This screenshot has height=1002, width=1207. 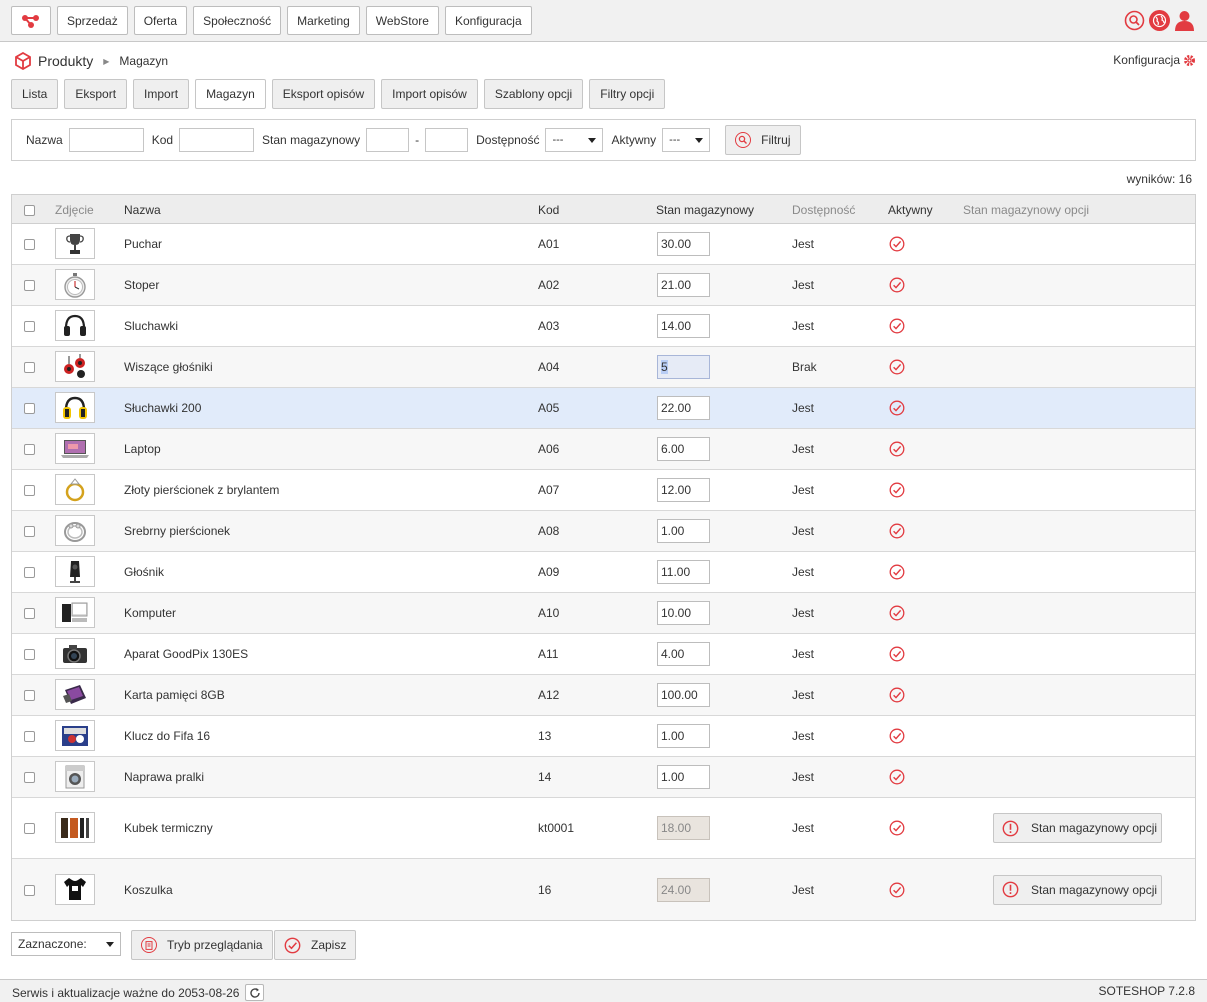 I want to click on column-stock: Stan magazynowy, so click(x=705, y=210).